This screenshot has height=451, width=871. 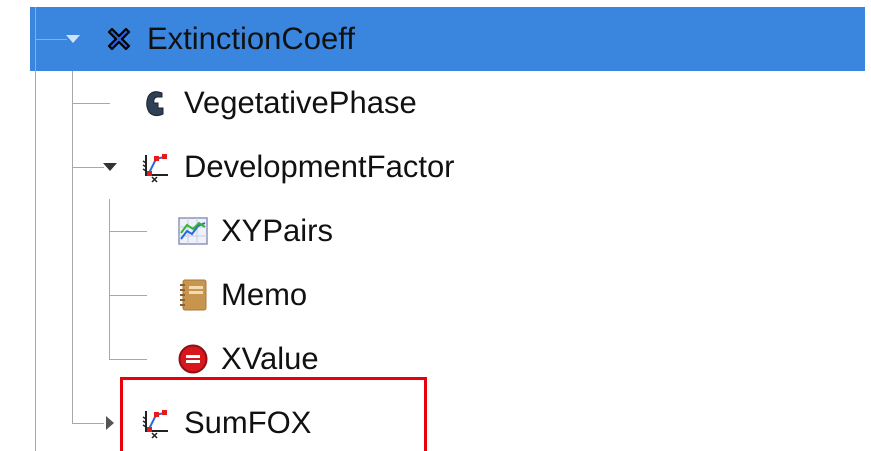 What do you see at coordinates (447, 421) in the screenshot?
I see `tree-row: SumFOX` at bounding box center [447, 421].